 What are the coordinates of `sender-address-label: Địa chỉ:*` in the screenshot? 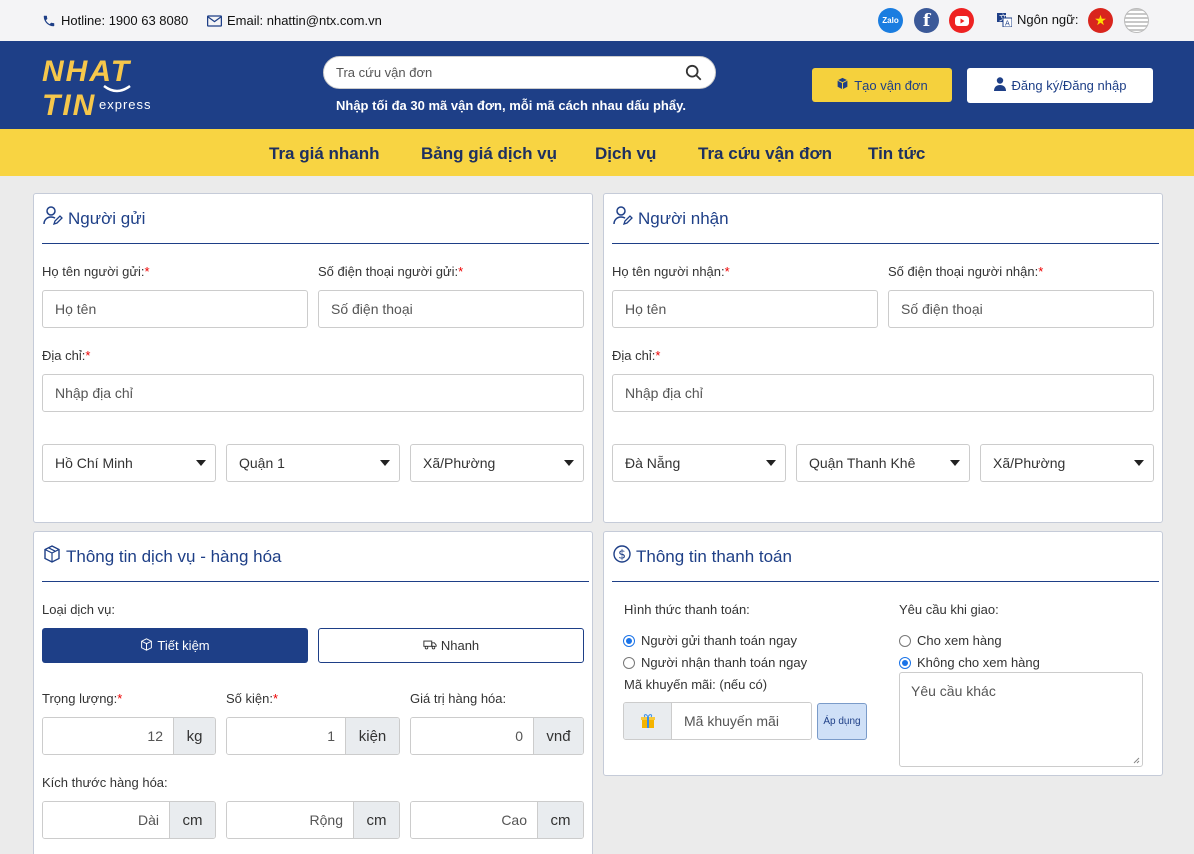 It's located at (66, 355).